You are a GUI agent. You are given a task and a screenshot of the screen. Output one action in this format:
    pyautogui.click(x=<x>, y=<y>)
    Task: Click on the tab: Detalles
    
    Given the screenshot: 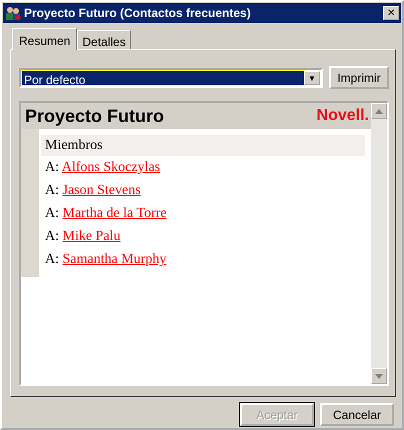 What is the action you would take?
    pyautogui.click(x=104, y=39)
    